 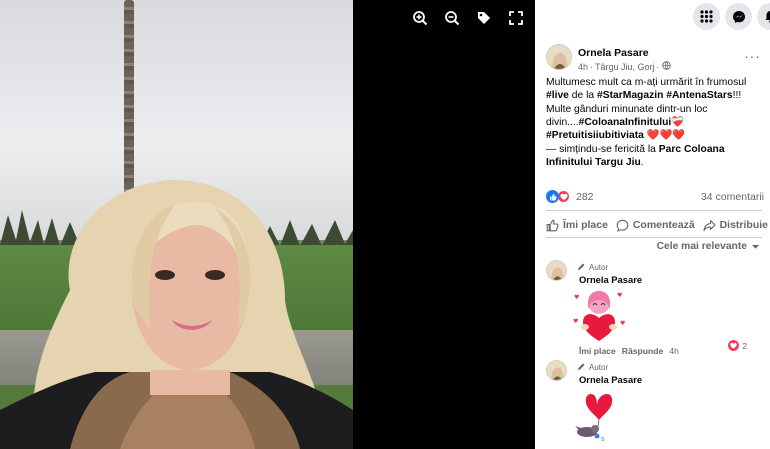 What do you see at coordinates (653, 404) in the screenshot?
I see `comment-item: Autor Ornela Pasare s` at bounding box center [653, 404].